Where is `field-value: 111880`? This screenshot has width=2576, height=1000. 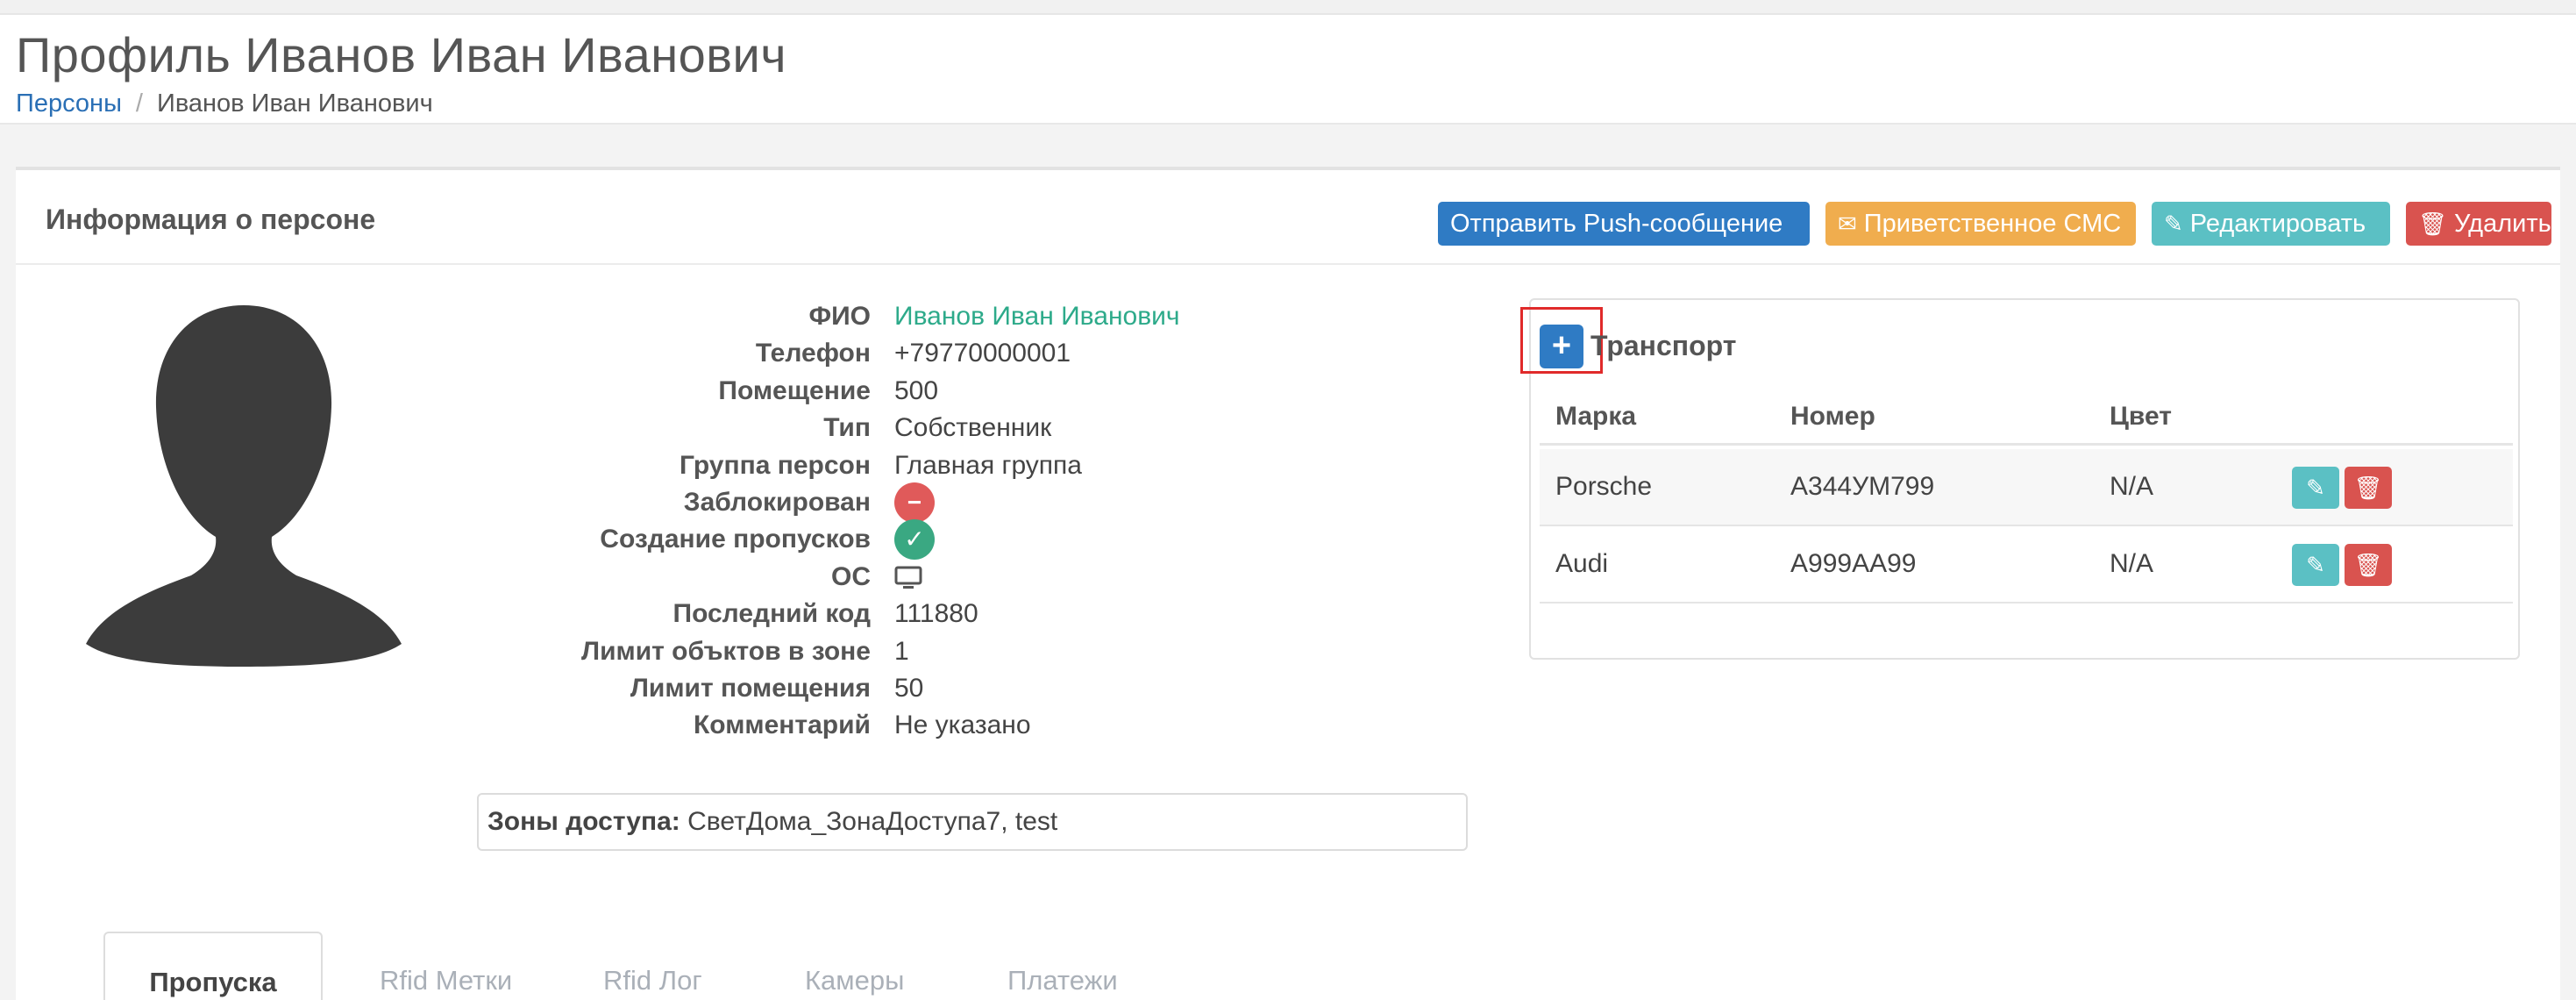
field-value: 111880 is located at coordinates (936, 614).